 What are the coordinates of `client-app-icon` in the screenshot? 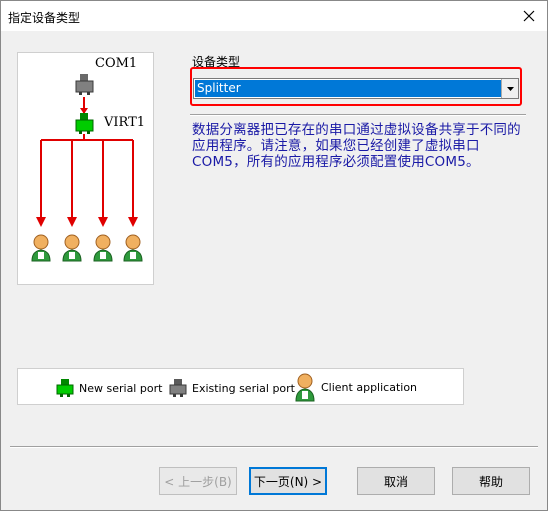 It's located at (305, 387).